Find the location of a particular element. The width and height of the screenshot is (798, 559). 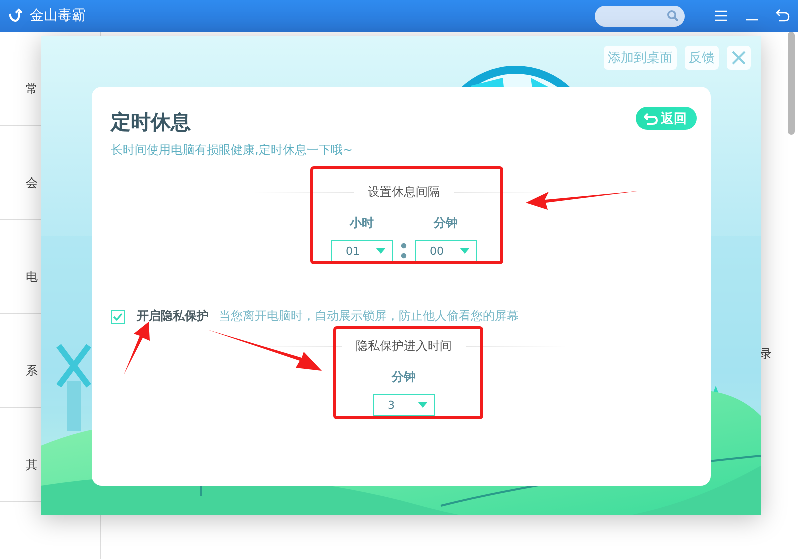

app-title: 金山毒霸 is located at coordinates (58, 16).